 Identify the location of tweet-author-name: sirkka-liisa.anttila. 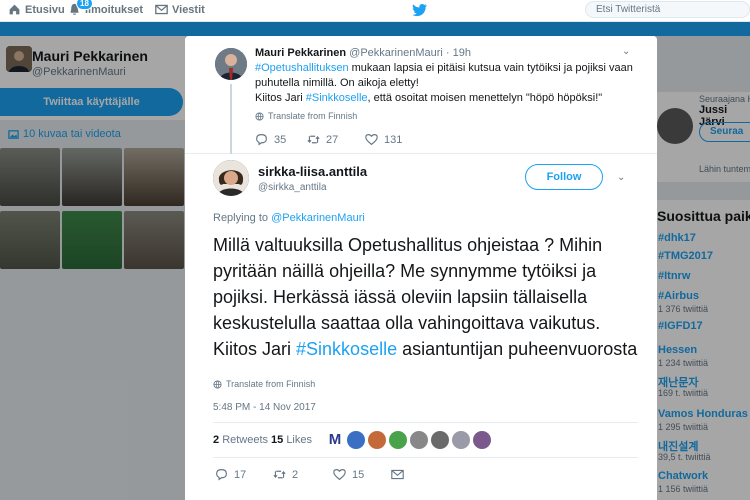
(312, 171).